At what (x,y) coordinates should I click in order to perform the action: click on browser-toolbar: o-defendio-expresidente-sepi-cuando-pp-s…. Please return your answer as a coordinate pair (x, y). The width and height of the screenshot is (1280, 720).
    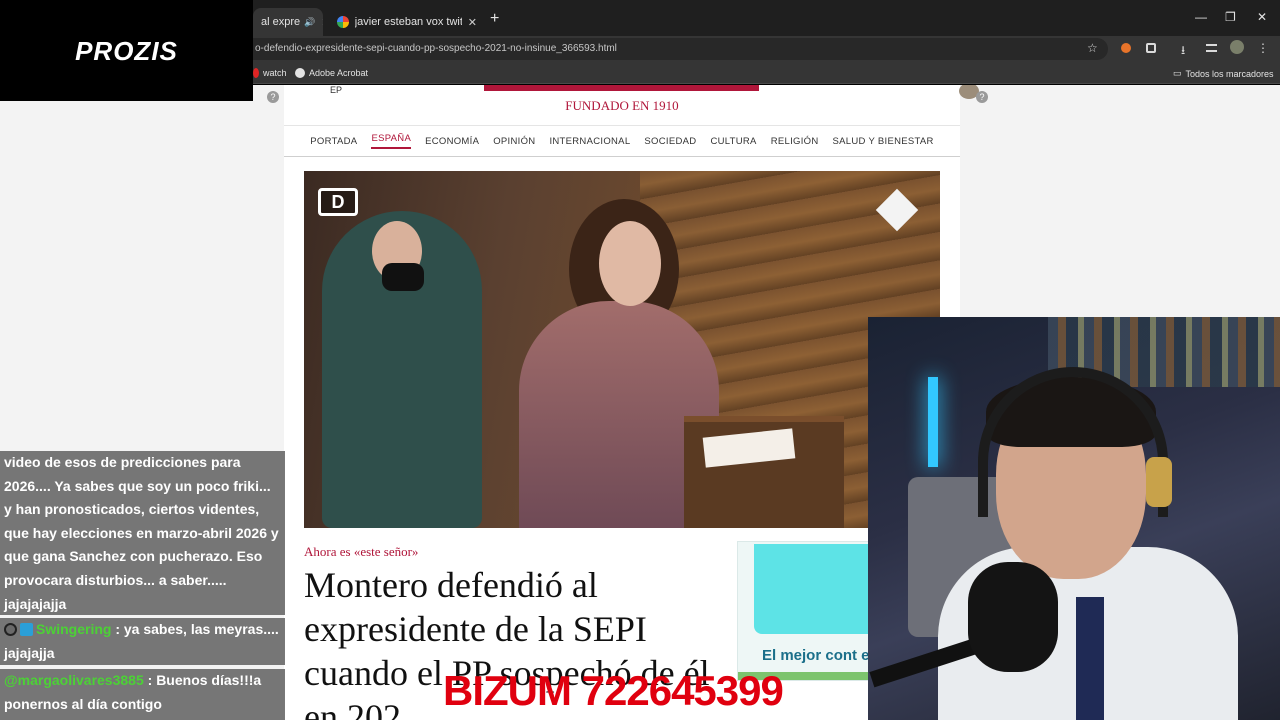
    Looking at the image, I should click on (766, 49).